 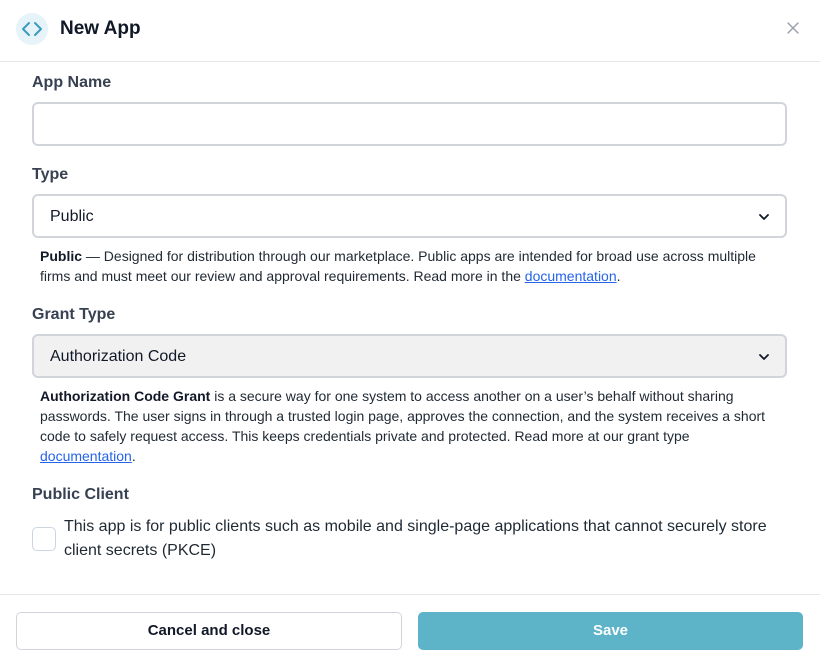 What do you see at coordinates (118, 356) in the screenshot?
I see `grant-type-selected-value: Authorization Code` at bounding box center [118, 356].